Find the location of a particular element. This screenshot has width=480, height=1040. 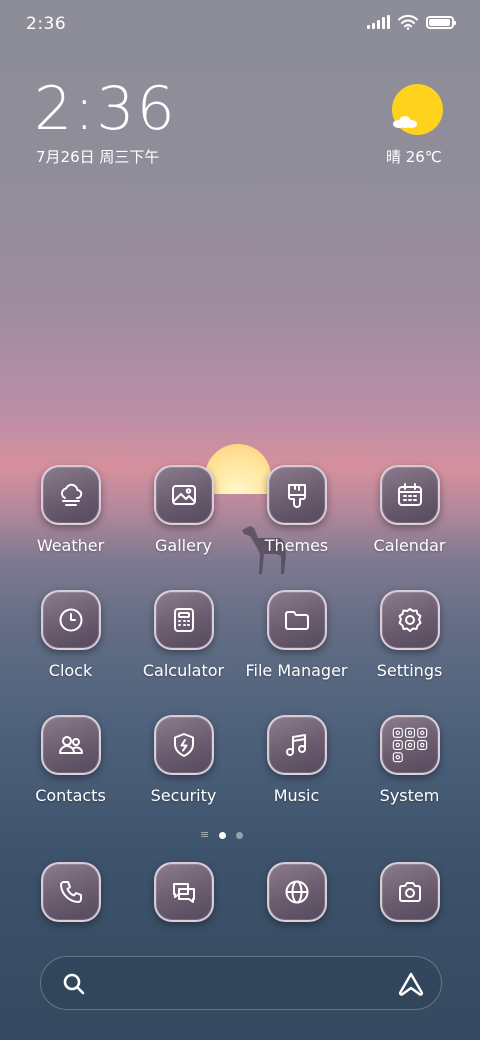

wifi-icon is located at coordinates (408, 22).